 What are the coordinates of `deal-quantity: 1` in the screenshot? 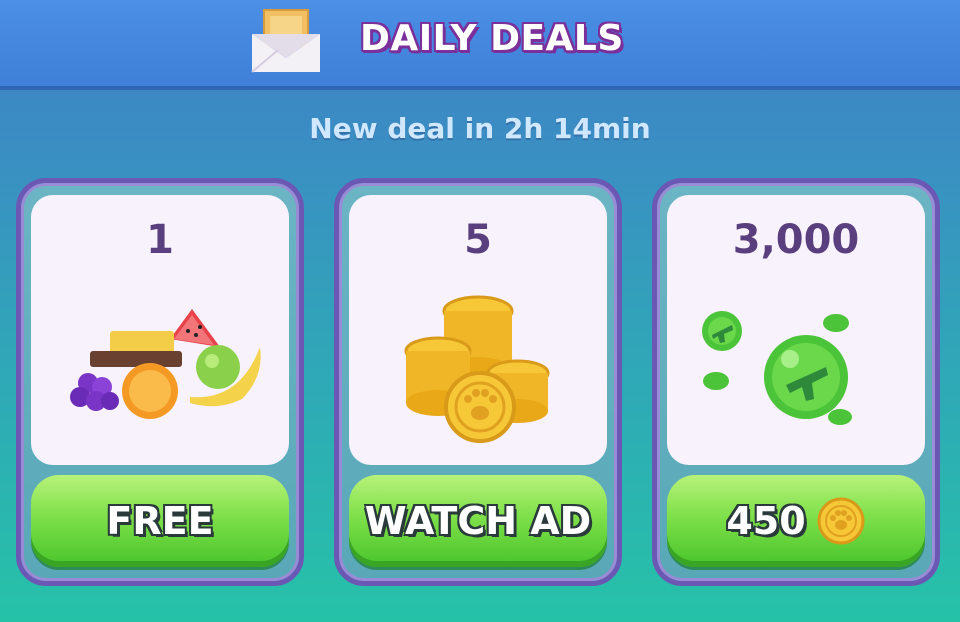 It's located at (160, 240).